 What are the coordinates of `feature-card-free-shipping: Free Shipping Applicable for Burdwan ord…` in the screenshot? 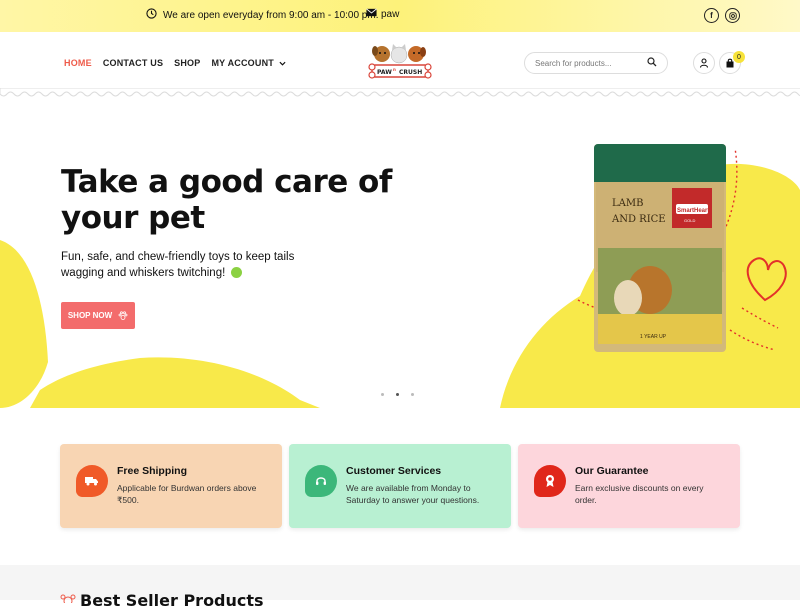 It's located at (171, 486).